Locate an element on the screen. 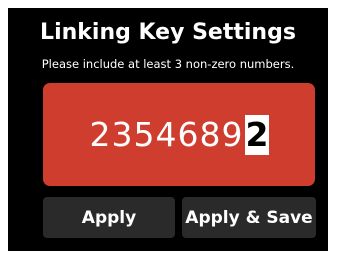  key-digit-4: 4 is located at coordinates (166, 135).